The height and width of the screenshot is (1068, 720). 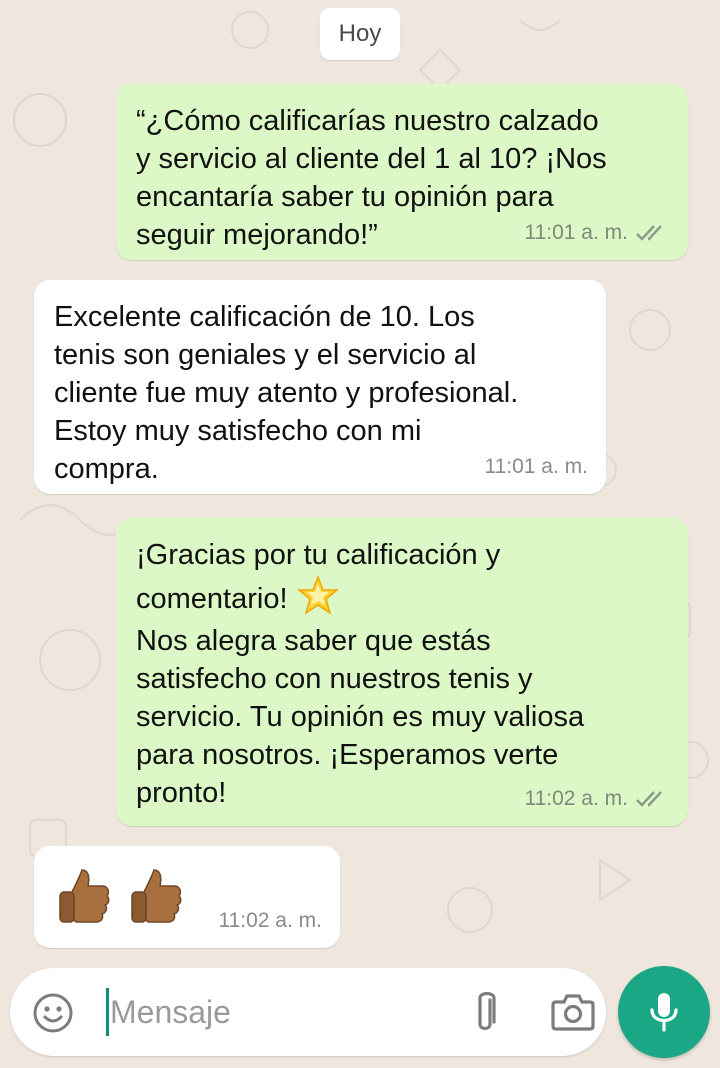 I want to click on camera-icon, so click(x=573, y=1012).